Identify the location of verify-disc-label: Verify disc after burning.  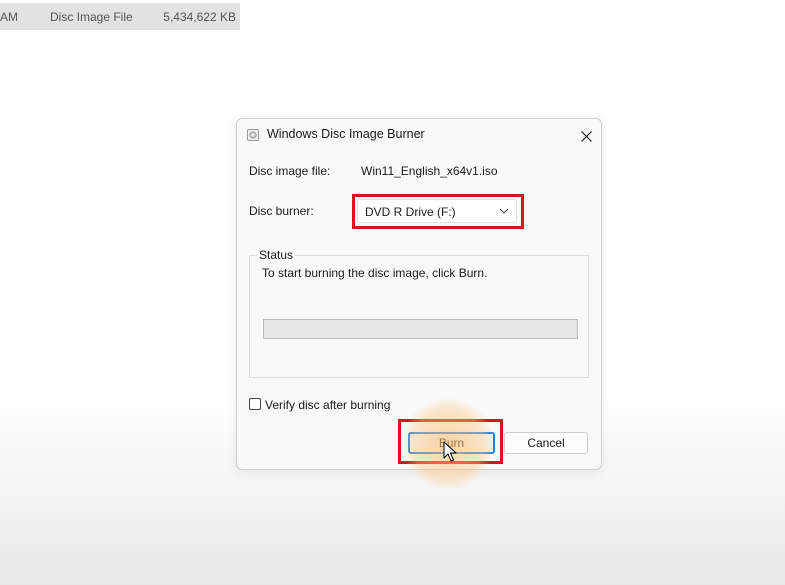
(327, 405).